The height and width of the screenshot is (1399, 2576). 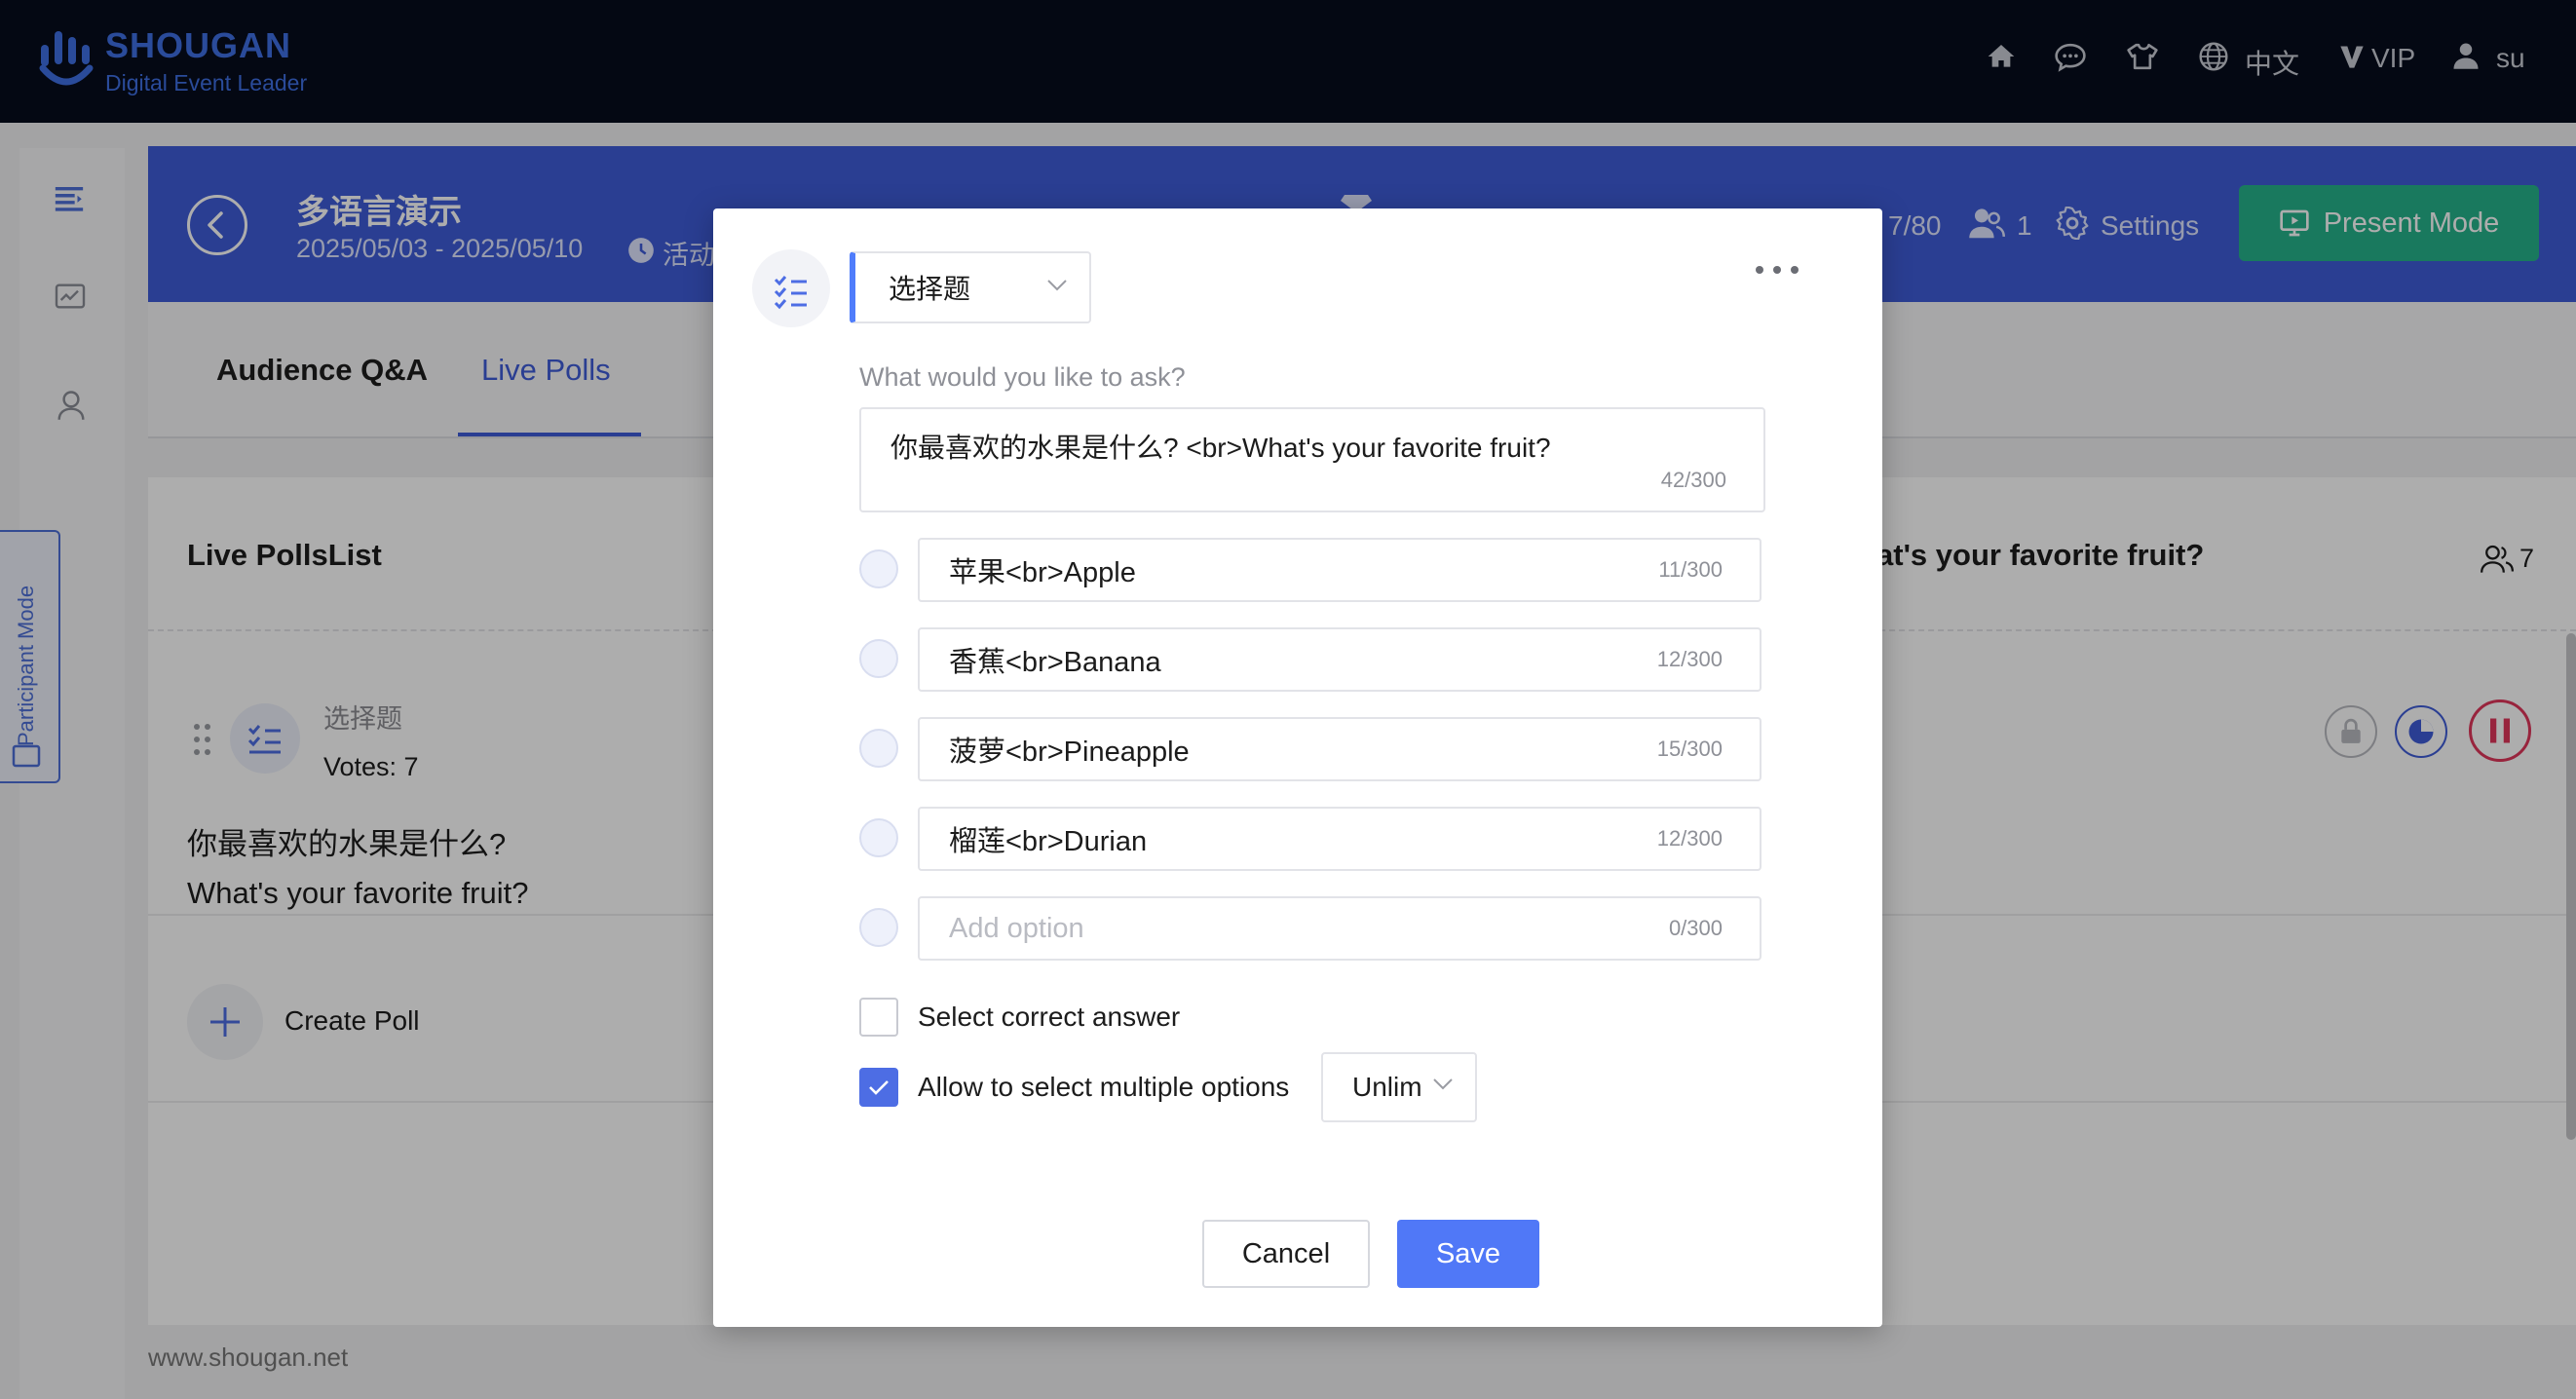 I want to click on option-input-2: 香蕉<br>Banana 12/300, so click(x=1340, y=659).